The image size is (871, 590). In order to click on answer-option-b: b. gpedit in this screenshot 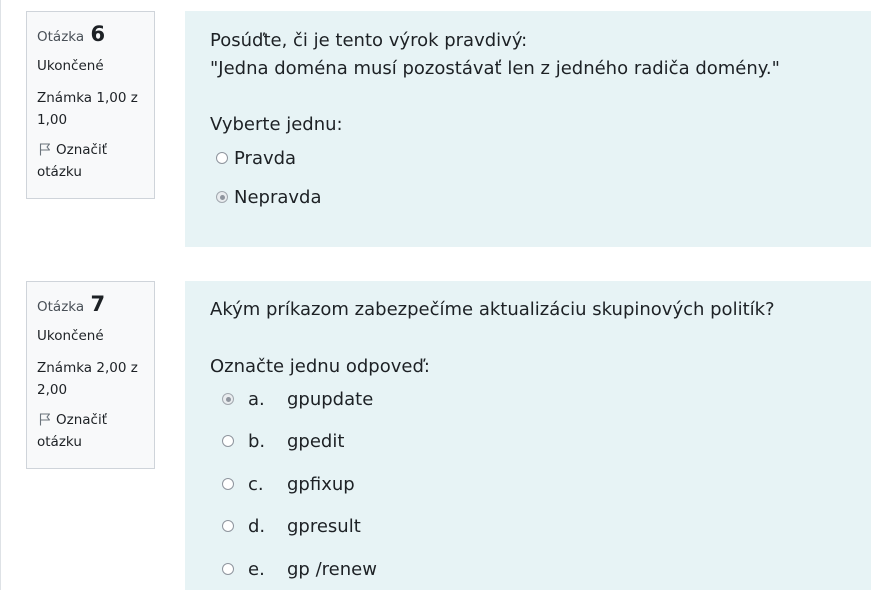, I will do `click(283, 441)`.